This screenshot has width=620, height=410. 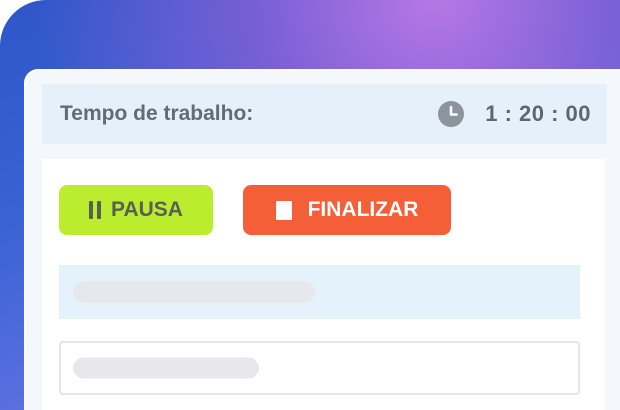 What do you see at coordinates (95, 210) in the screenshot?
I see `pause-icon` at bounding box center [95, 210].